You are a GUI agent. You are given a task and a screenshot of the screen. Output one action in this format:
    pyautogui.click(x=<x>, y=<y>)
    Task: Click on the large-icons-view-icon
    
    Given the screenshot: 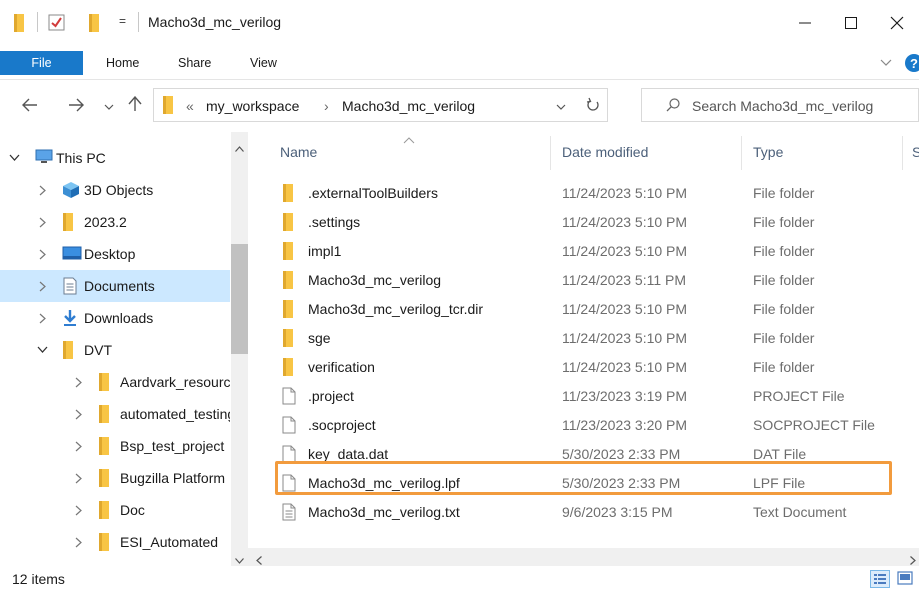 What is the action you would take?
    pyautogui.click(x=905, y=578)
    